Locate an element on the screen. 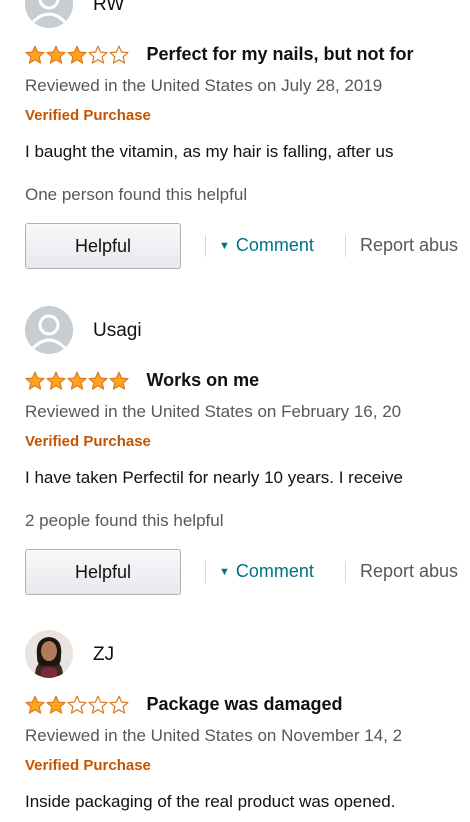 This screenshot has width=470, height=822. helpful-count: One person found this helpful is located at coordinates (136, 194).